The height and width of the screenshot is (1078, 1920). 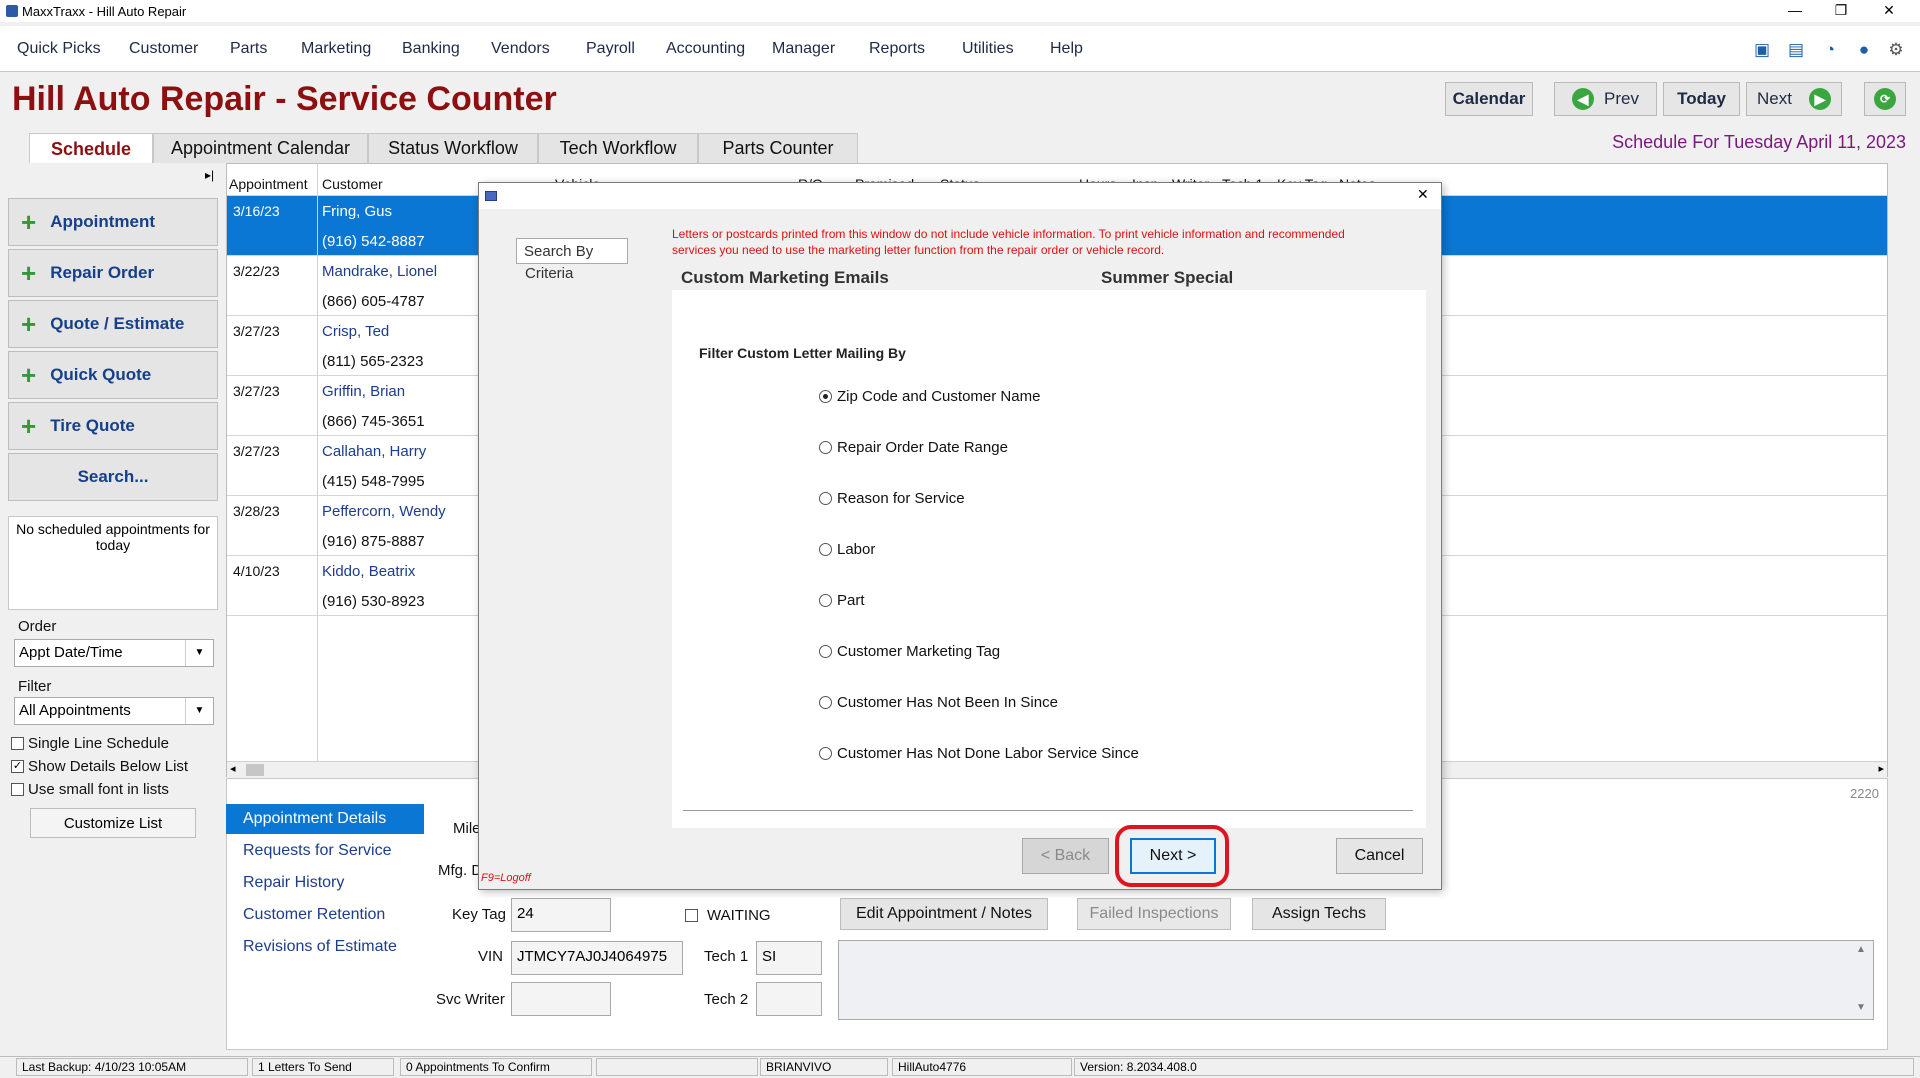 I want to click on radio-not-done-labor, so click(x=825, y=753).